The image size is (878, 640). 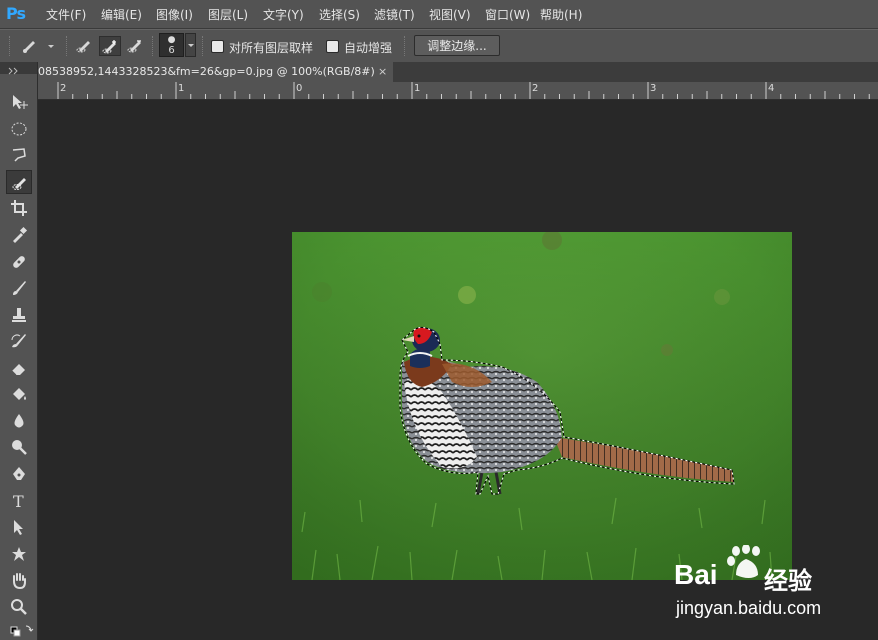 I want to click on dodge-icon, so click(x=19, y=447).